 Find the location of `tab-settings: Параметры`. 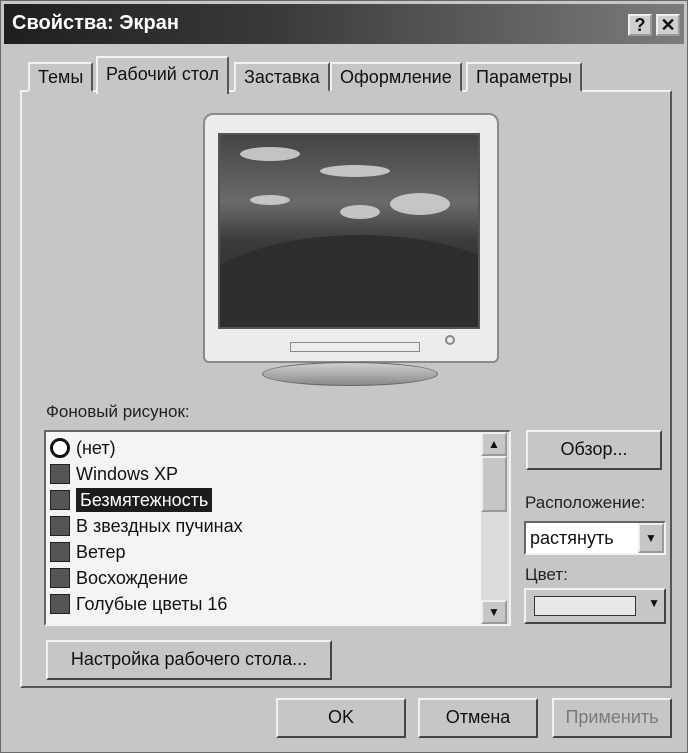

tab-settings: Параметры is located at coordinates (524, 77).